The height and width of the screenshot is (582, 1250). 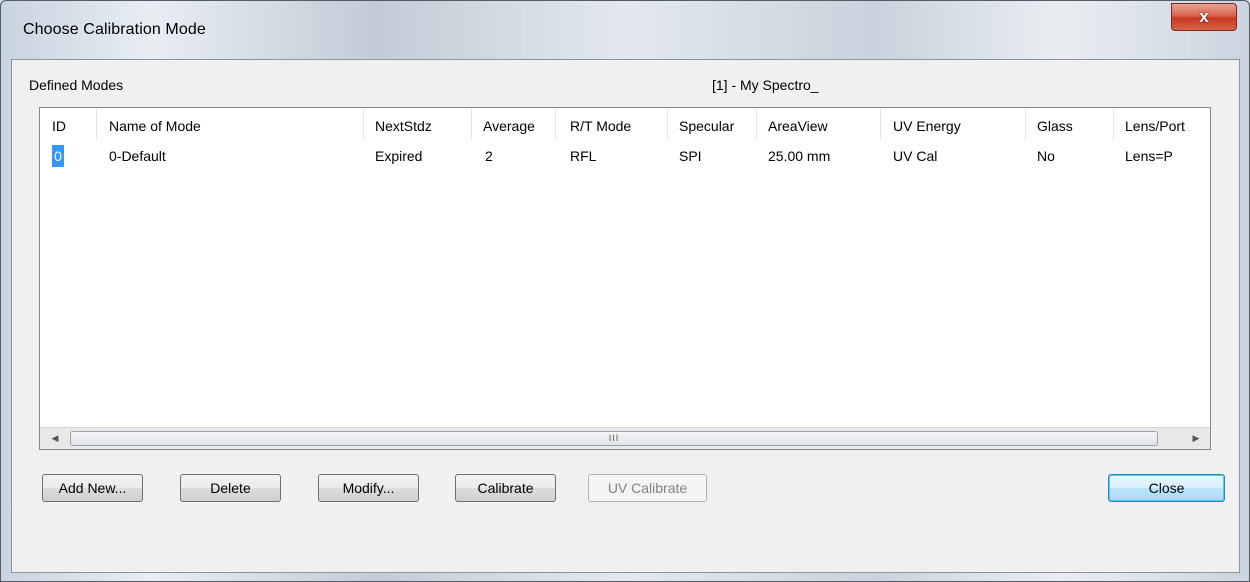 I want to click on delete-button: Delete, so click(x=230, y=488).